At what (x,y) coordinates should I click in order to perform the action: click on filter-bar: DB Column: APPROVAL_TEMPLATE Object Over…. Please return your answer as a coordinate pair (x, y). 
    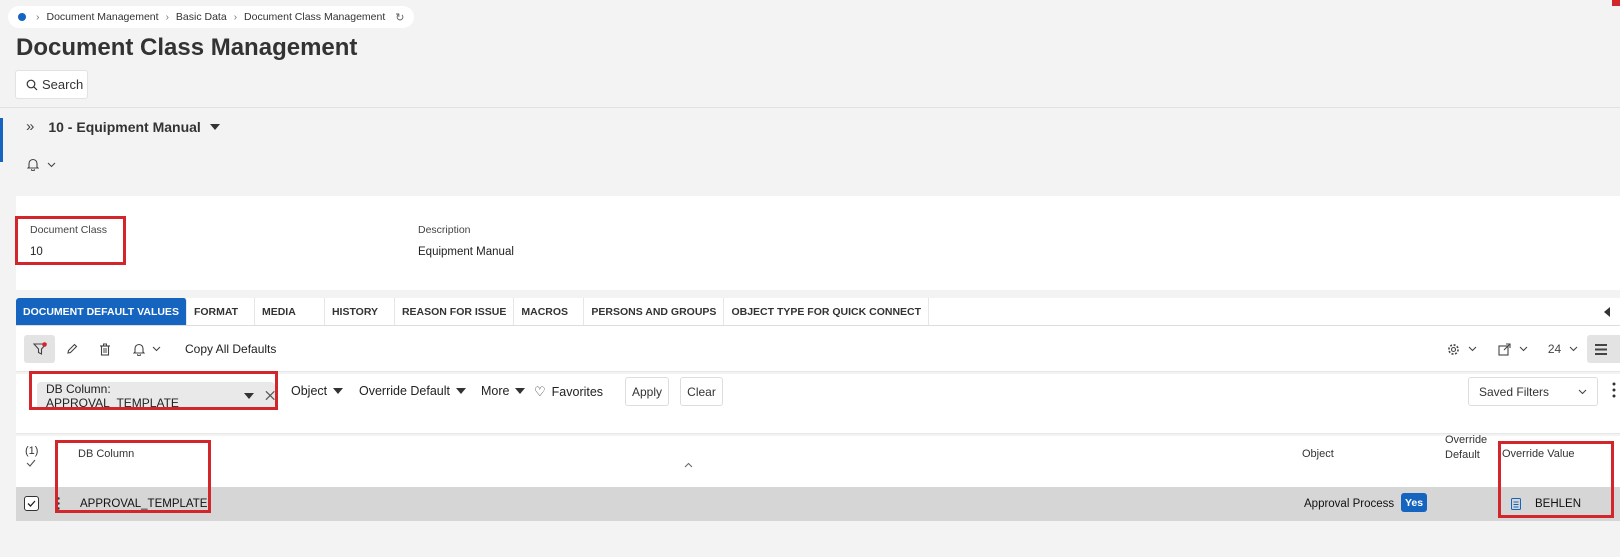
    Looking at the image, I should click on (818, 402).